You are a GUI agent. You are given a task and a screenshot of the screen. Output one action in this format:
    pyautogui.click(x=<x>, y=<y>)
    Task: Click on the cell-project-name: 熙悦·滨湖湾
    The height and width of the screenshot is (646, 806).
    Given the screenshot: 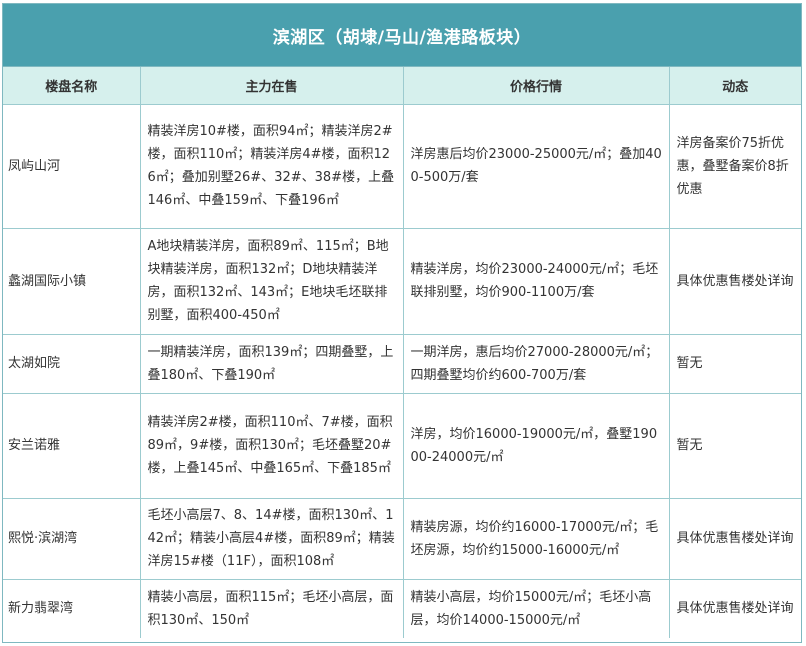 What is the action you would take?
    pyautogui.click(x=72, y=538)
    